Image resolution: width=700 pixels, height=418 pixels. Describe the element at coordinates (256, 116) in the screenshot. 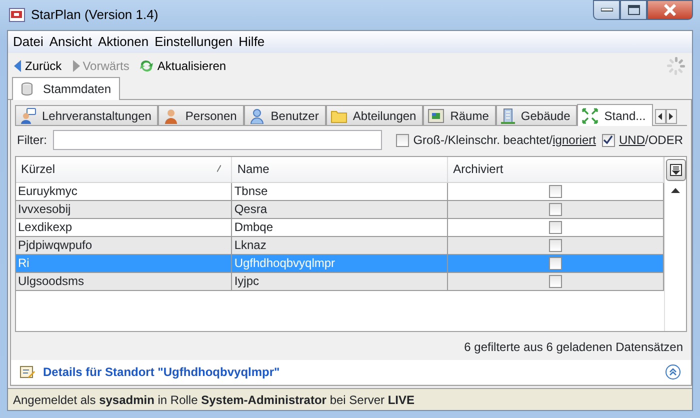

I see `user-icon` at that location.